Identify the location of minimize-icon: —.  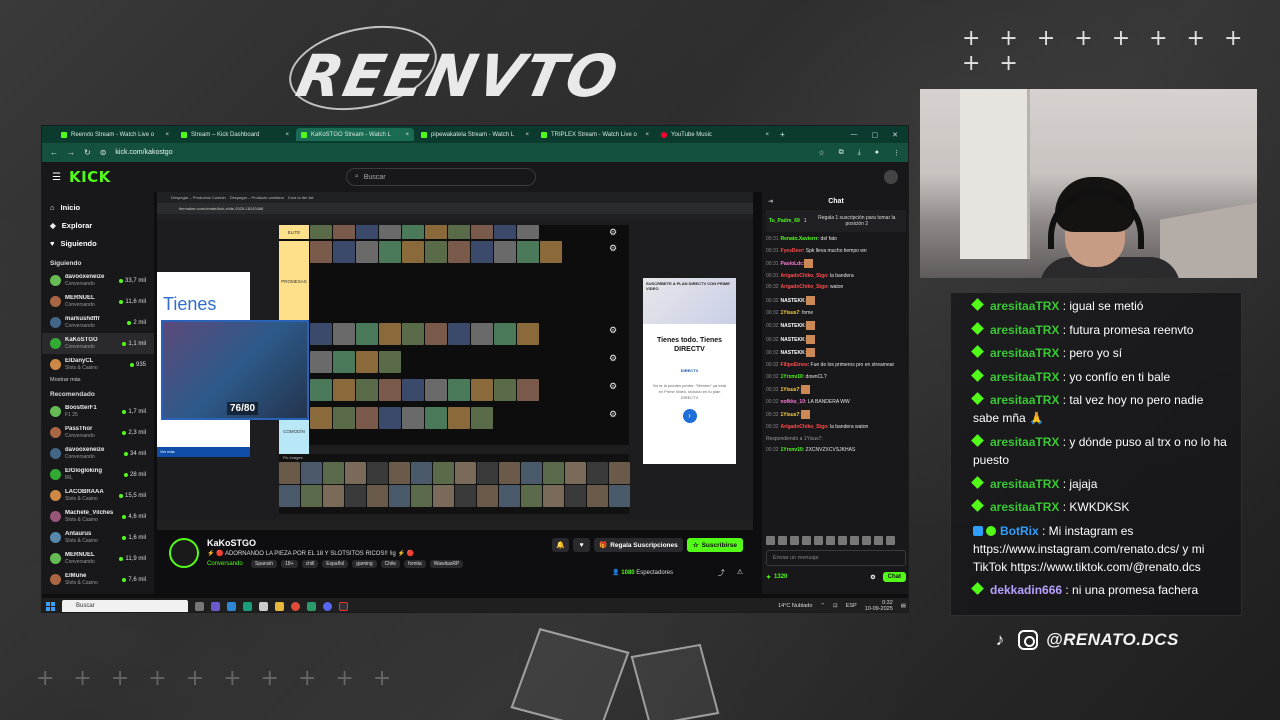
(854, 135).